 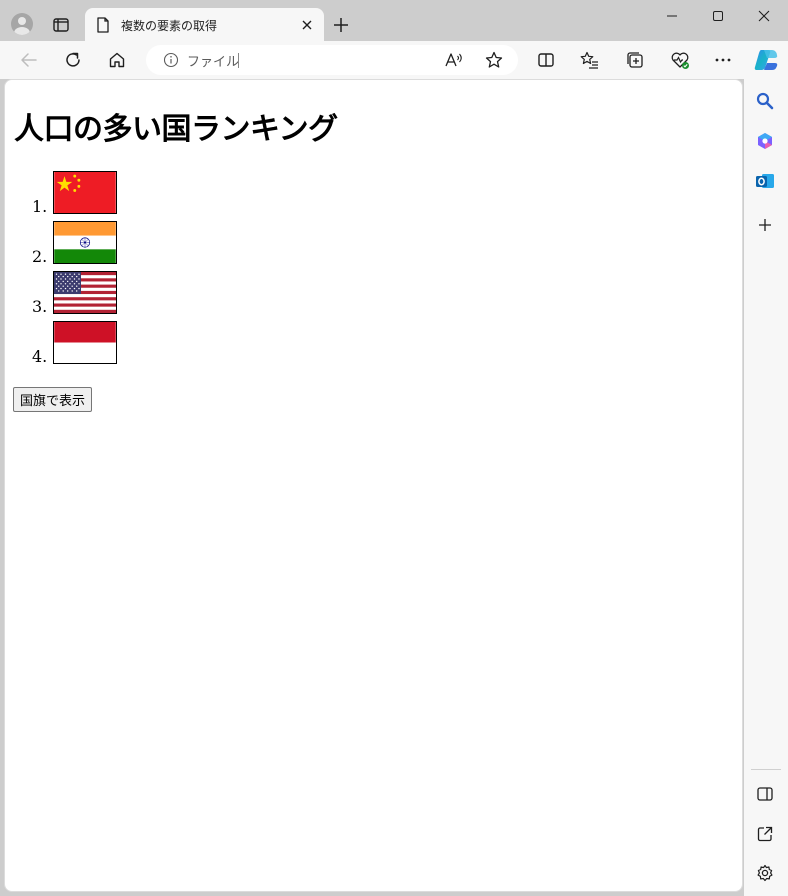 I want to click on home-icon, so click(x=117, y=60).